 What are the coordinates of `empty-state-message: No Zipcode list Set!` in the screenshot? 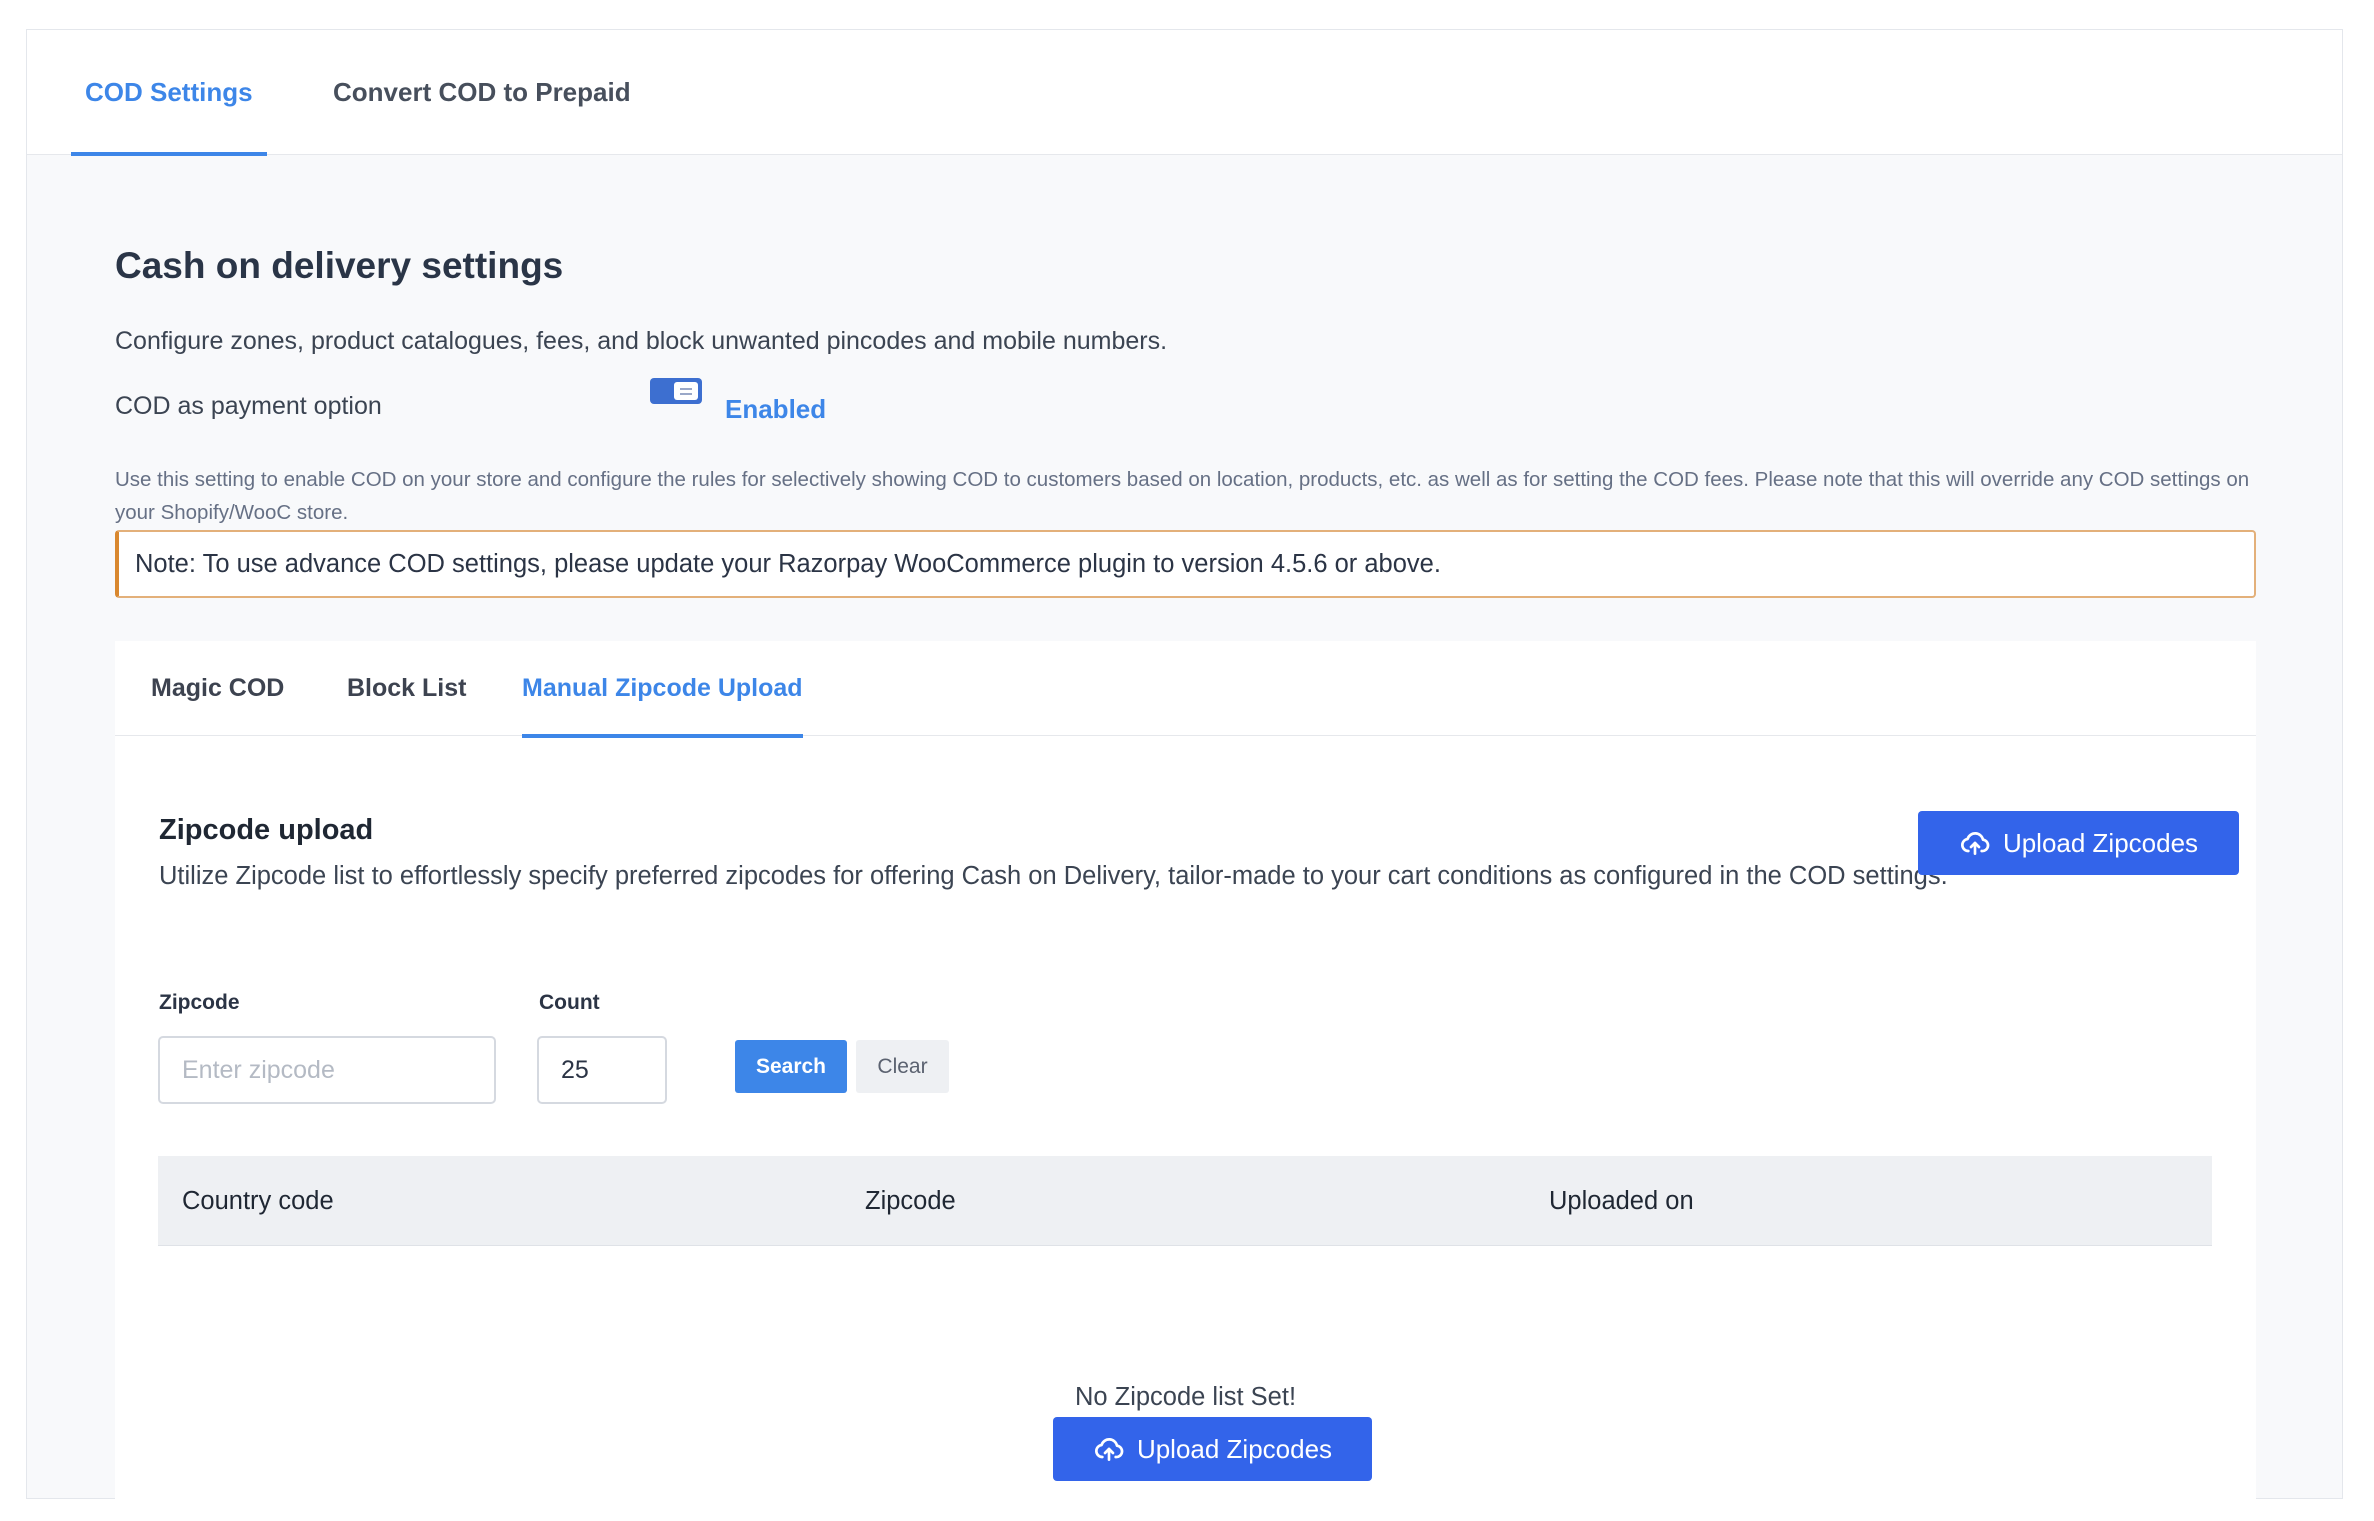 It's located at (1185, 1397).